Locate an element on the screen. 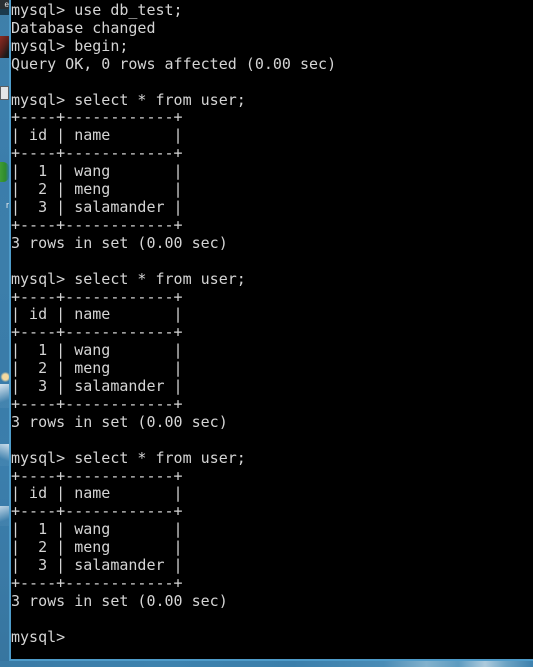 The width and height of the screenshot is (533, 667). desktop-fragment-arrow-two is located at coordinates (4, 455).